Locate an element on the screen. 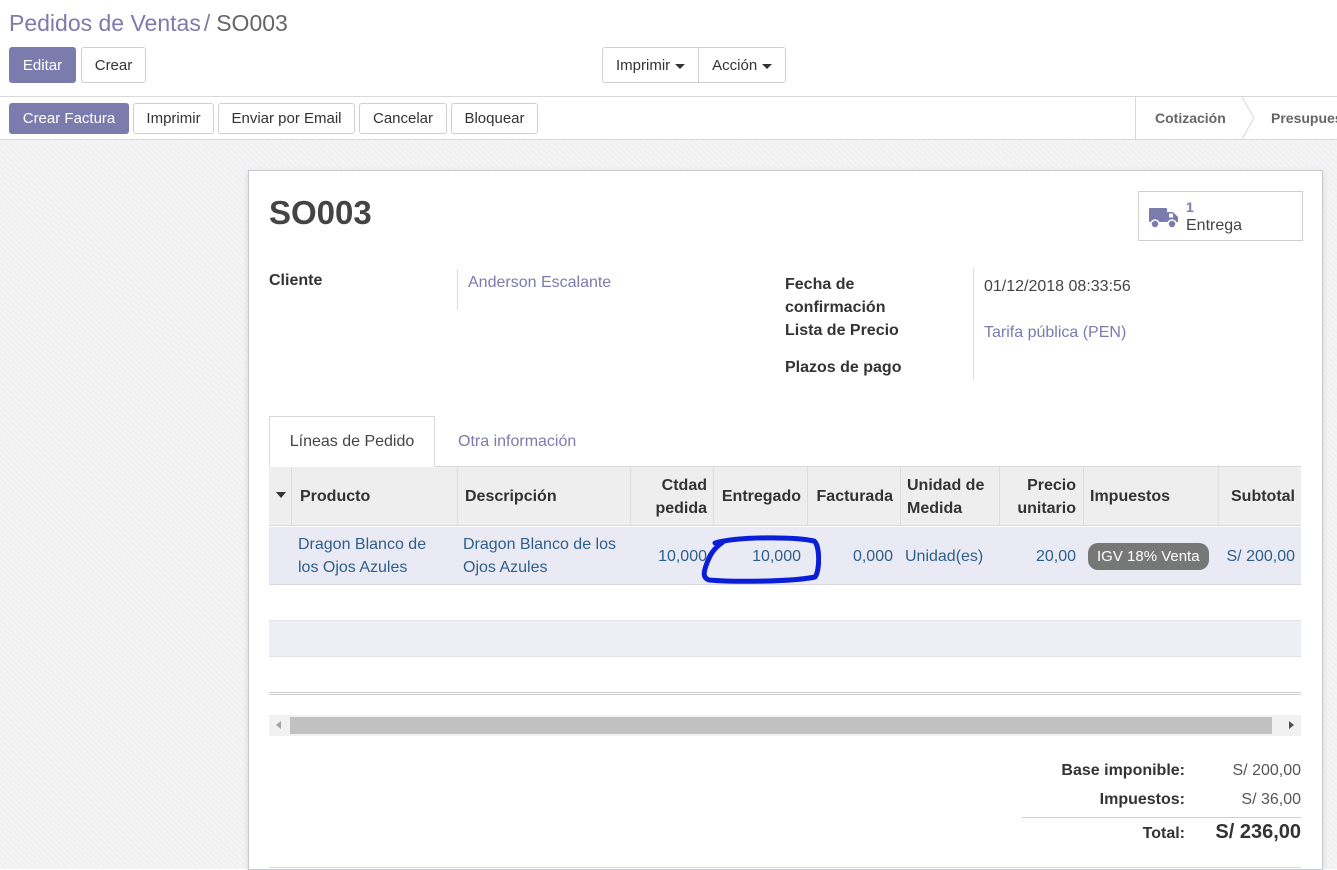  cell-product: Dragon Blanco de los Ojos Azules is located at coordinates (377, 556).